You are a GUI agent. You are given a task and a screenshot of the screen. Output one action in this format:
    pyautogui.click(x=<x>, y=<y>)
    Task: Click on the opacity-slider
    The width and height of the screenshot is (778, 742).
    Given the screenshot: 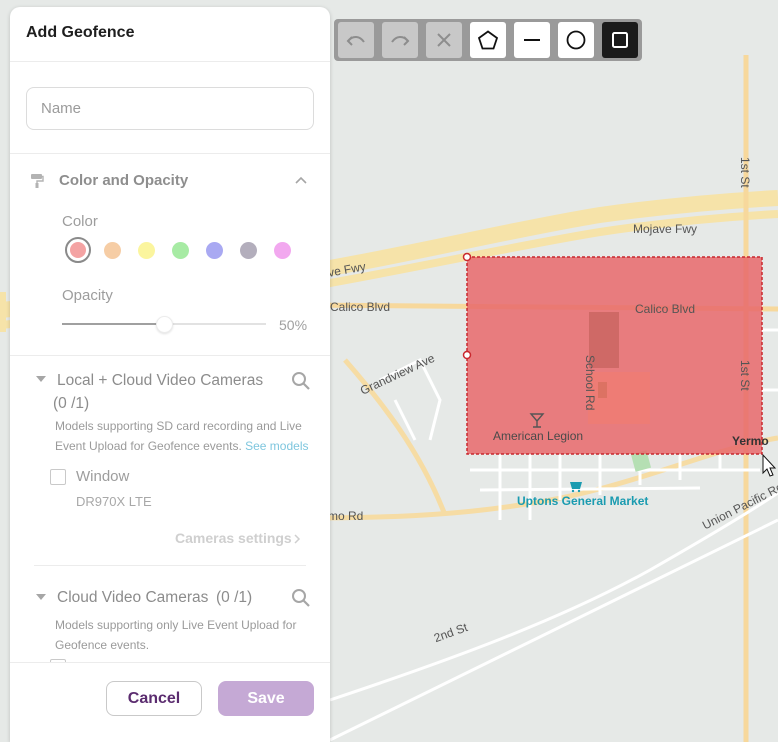 What is the action you would take?
    pyautogui.click(x=164, y=324)
    